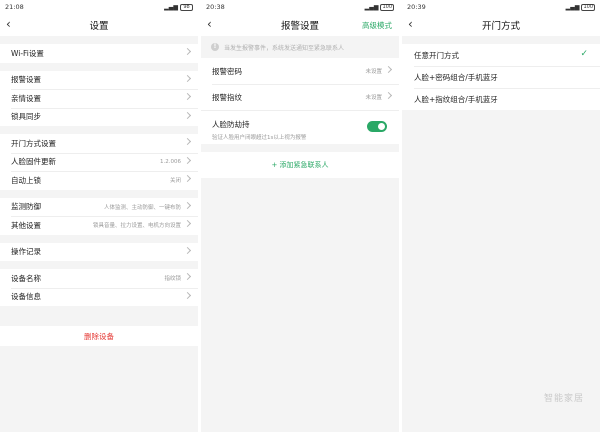  I want to click on alarm-row-password: 报警密码 未设置, so click(300, 71).